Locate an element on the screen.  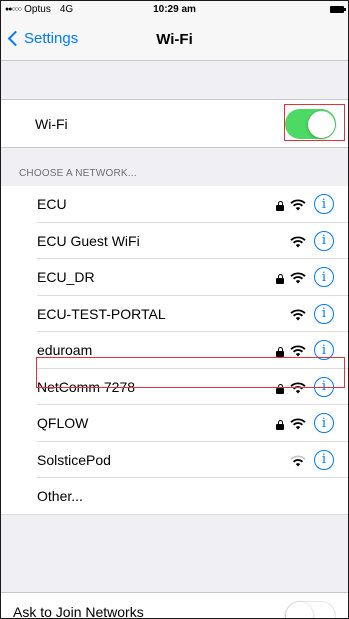
row-divider is located at coordinates (174, 514).